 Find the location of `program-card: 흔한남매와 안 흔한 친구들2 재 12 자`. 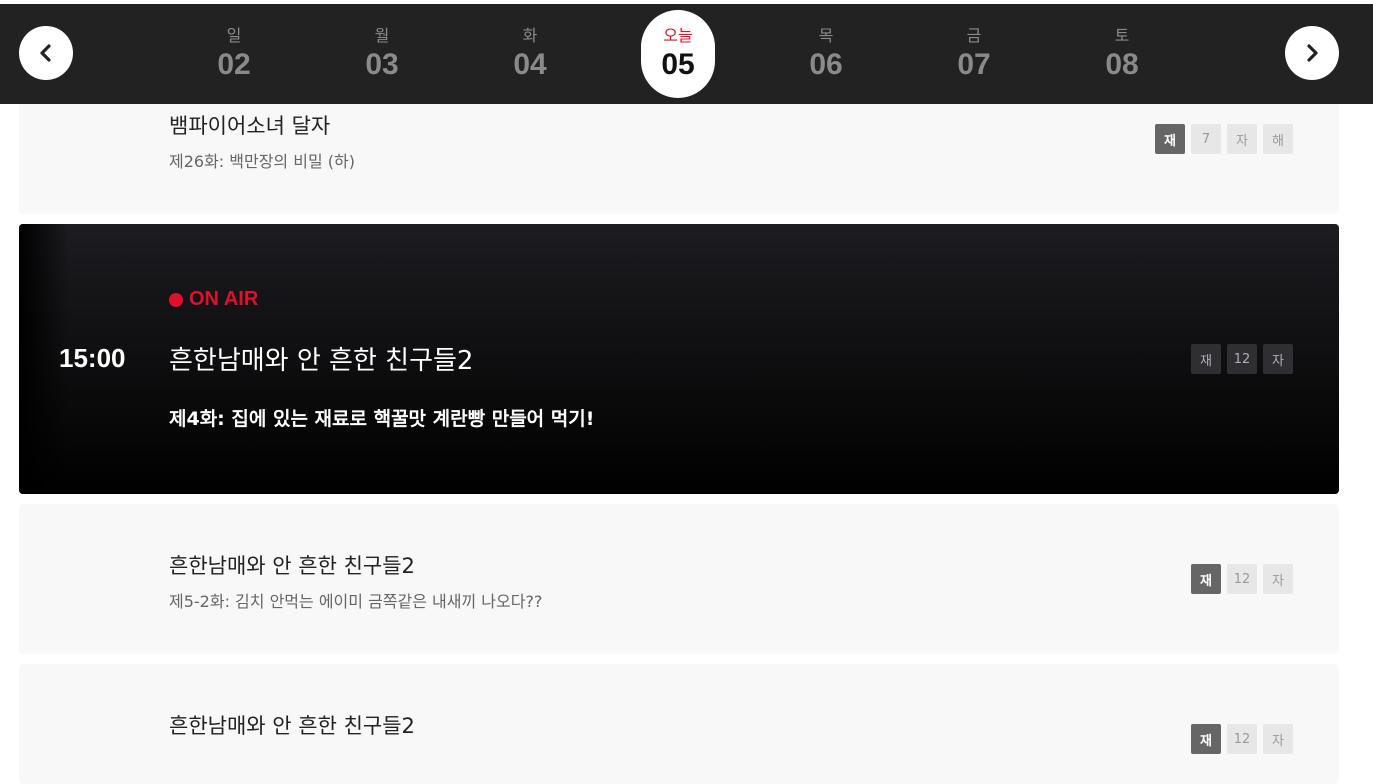

program-card: 흔한남매와 안 흔한 친구들2 재 12 자 is located at coordinates (679, 724).